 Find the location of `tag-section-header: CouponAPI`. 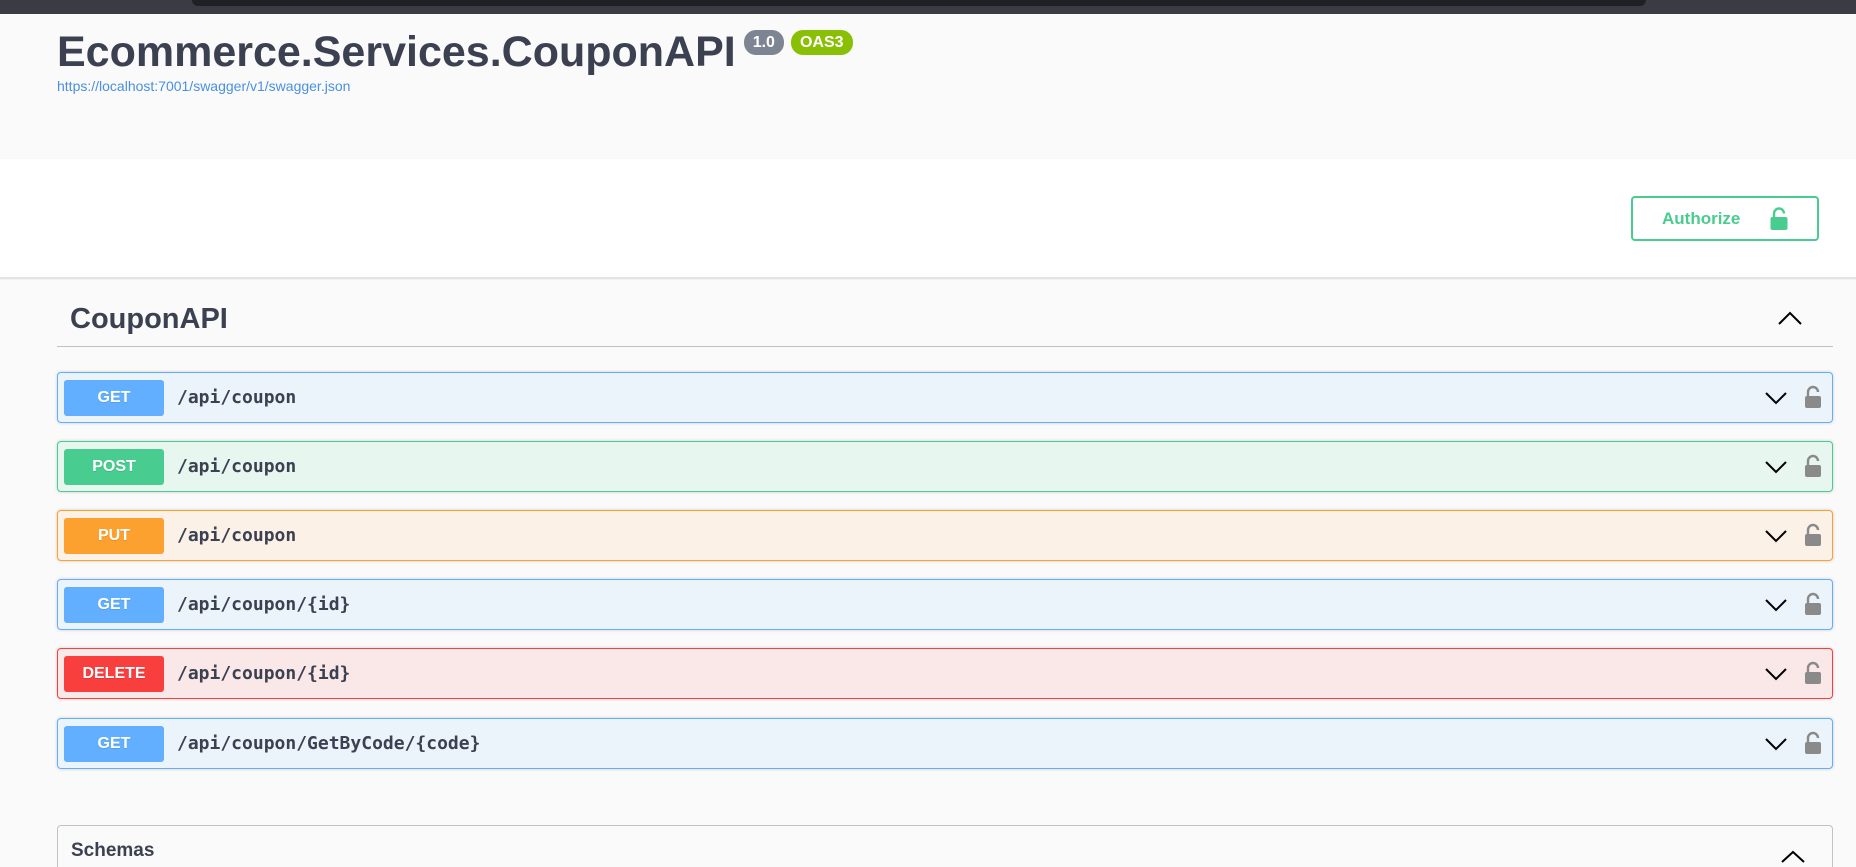

tag-section-header: CouponAPI is located at coordinates (945, 320).